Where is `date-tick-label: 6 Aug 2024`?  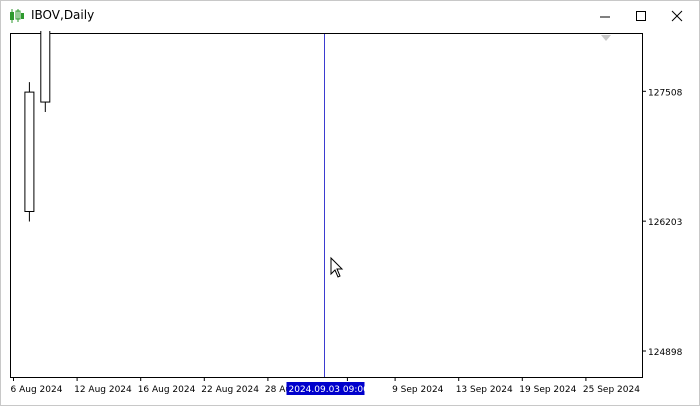 date-tick-label: 6 Aug 2024 is located at coordinates (37, 390).